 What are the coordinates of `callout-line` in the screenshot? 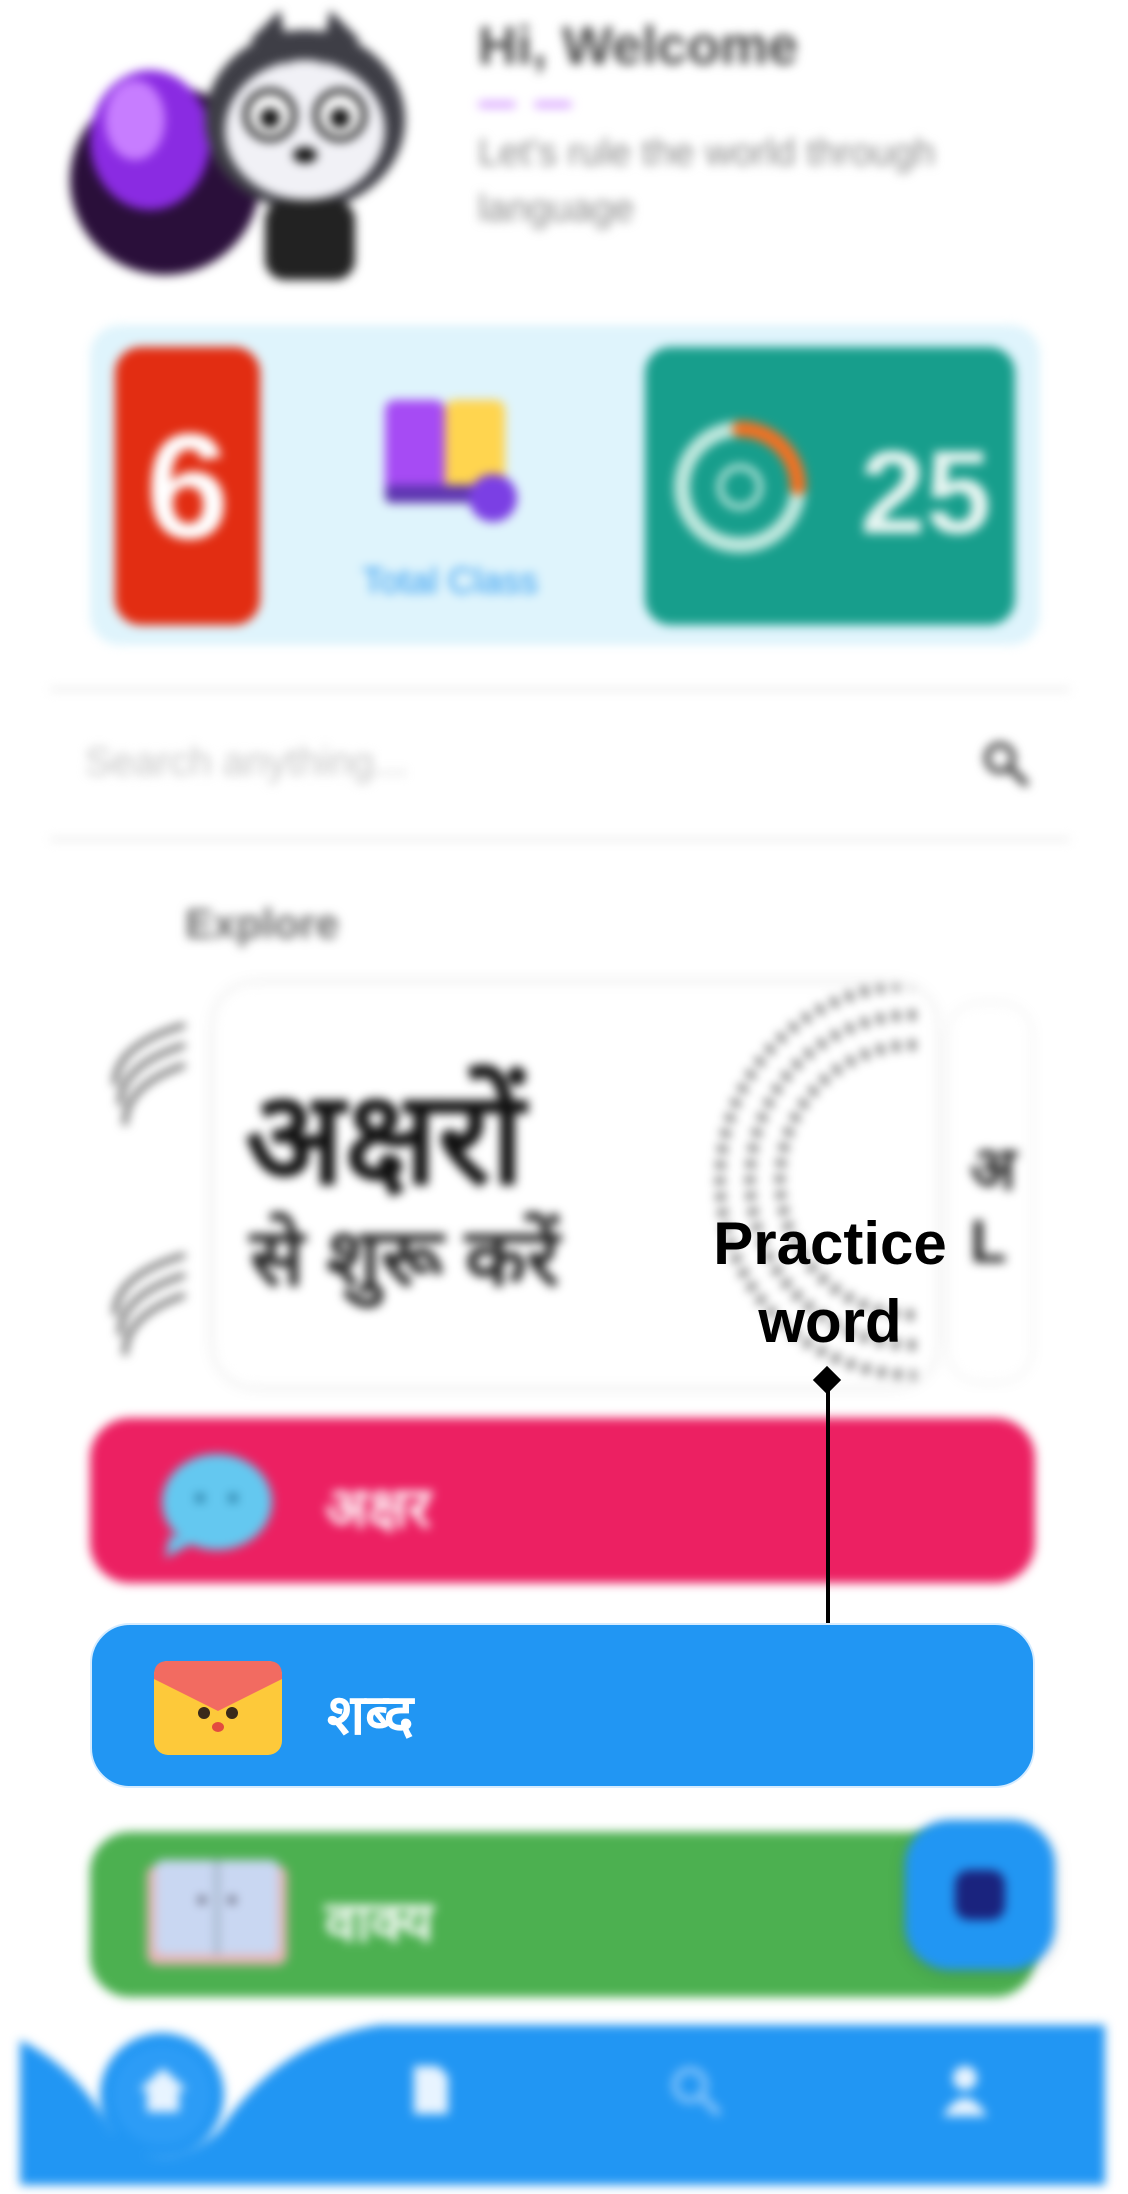 It's located at (828, 1503).